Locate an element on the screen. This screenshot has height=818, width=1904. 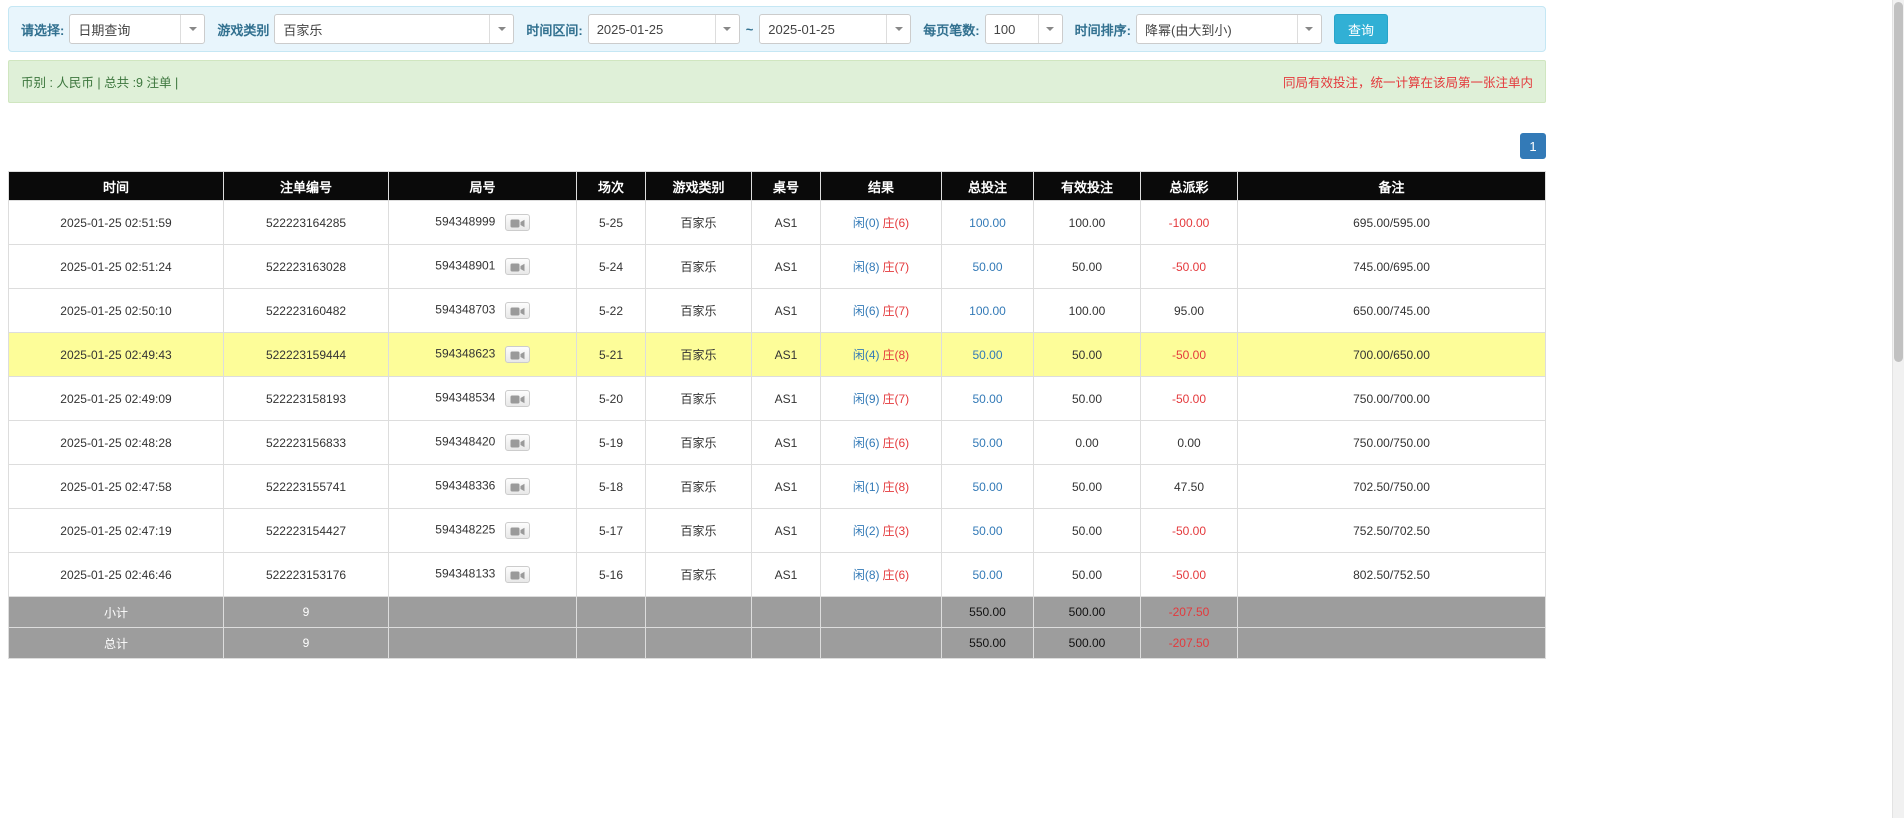
sort-order-select: 降幂(由大到小) is located at coordinates (1228, 29).